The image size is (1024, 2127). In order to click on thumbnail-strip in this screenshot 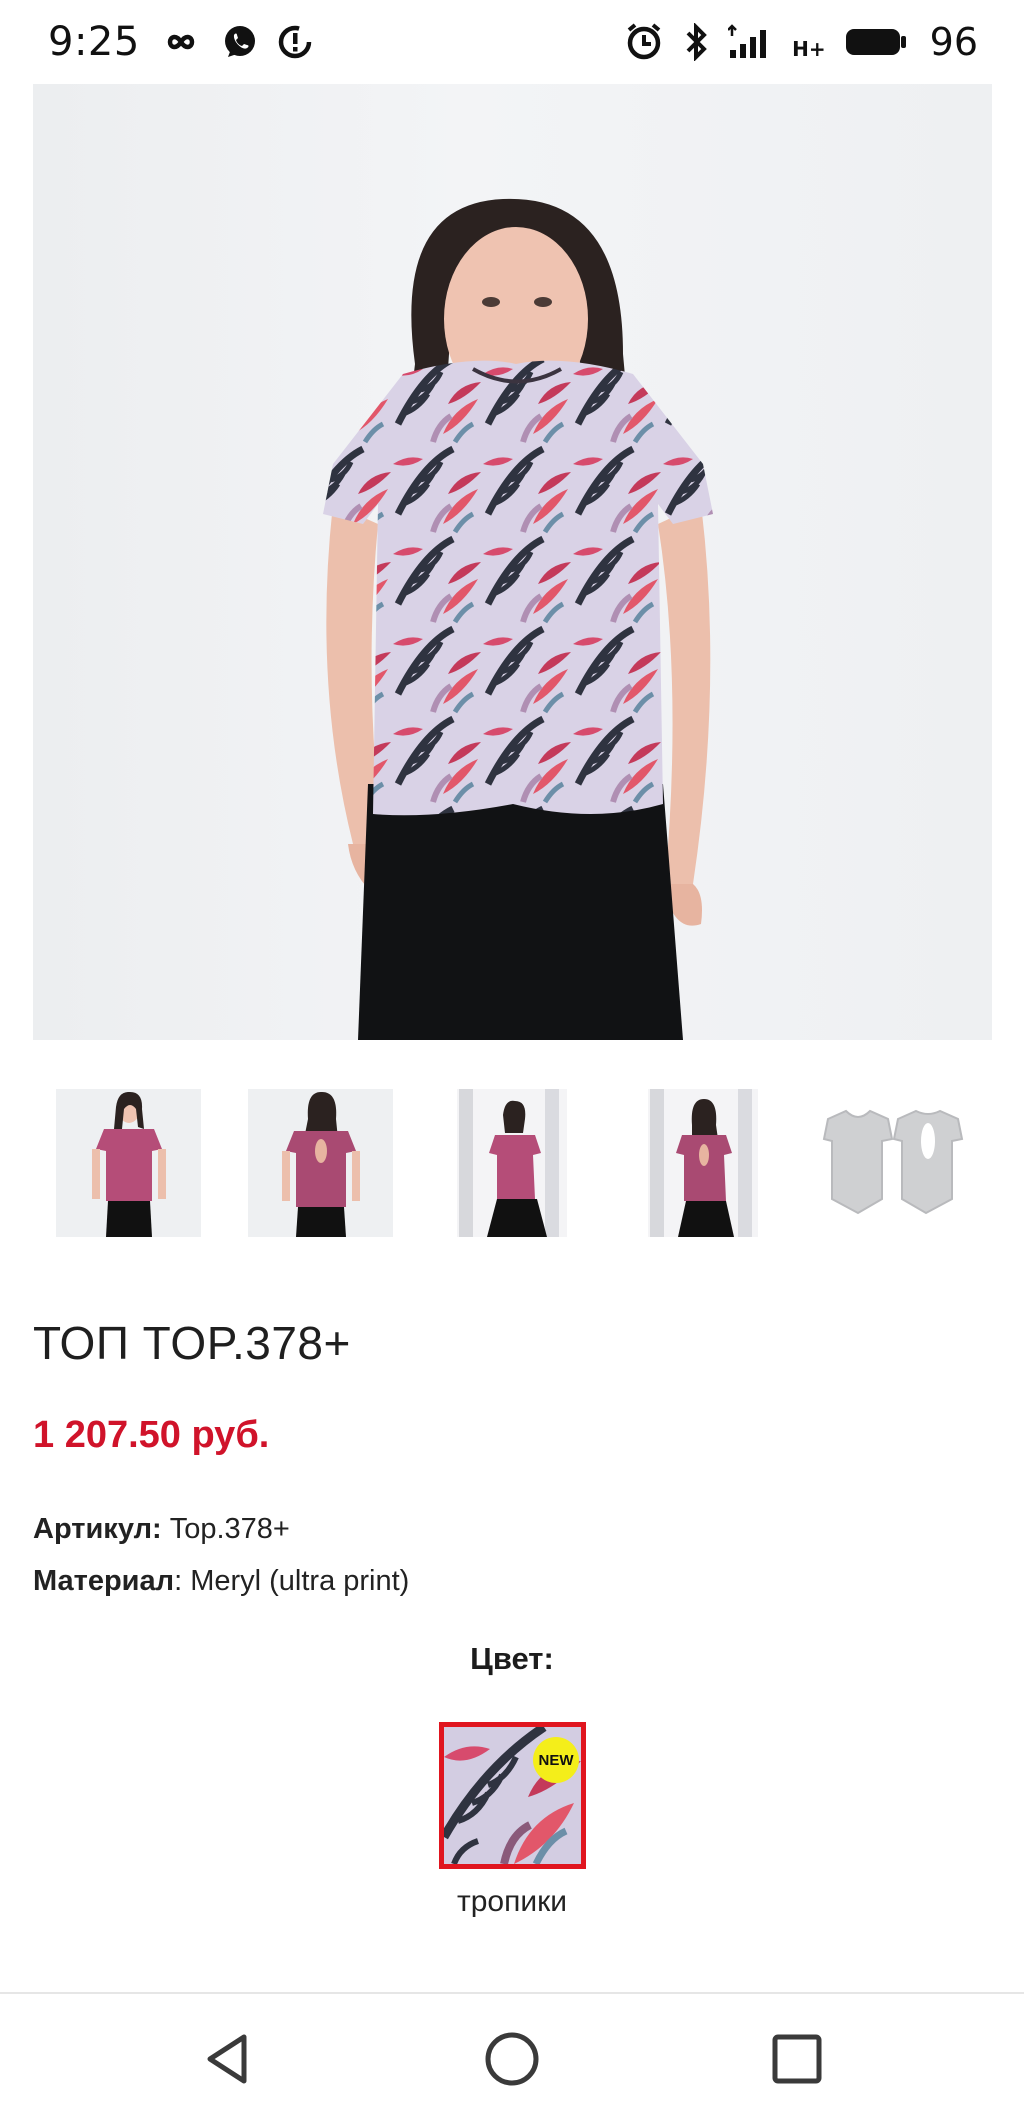, I will do `click(512, 1164)`.